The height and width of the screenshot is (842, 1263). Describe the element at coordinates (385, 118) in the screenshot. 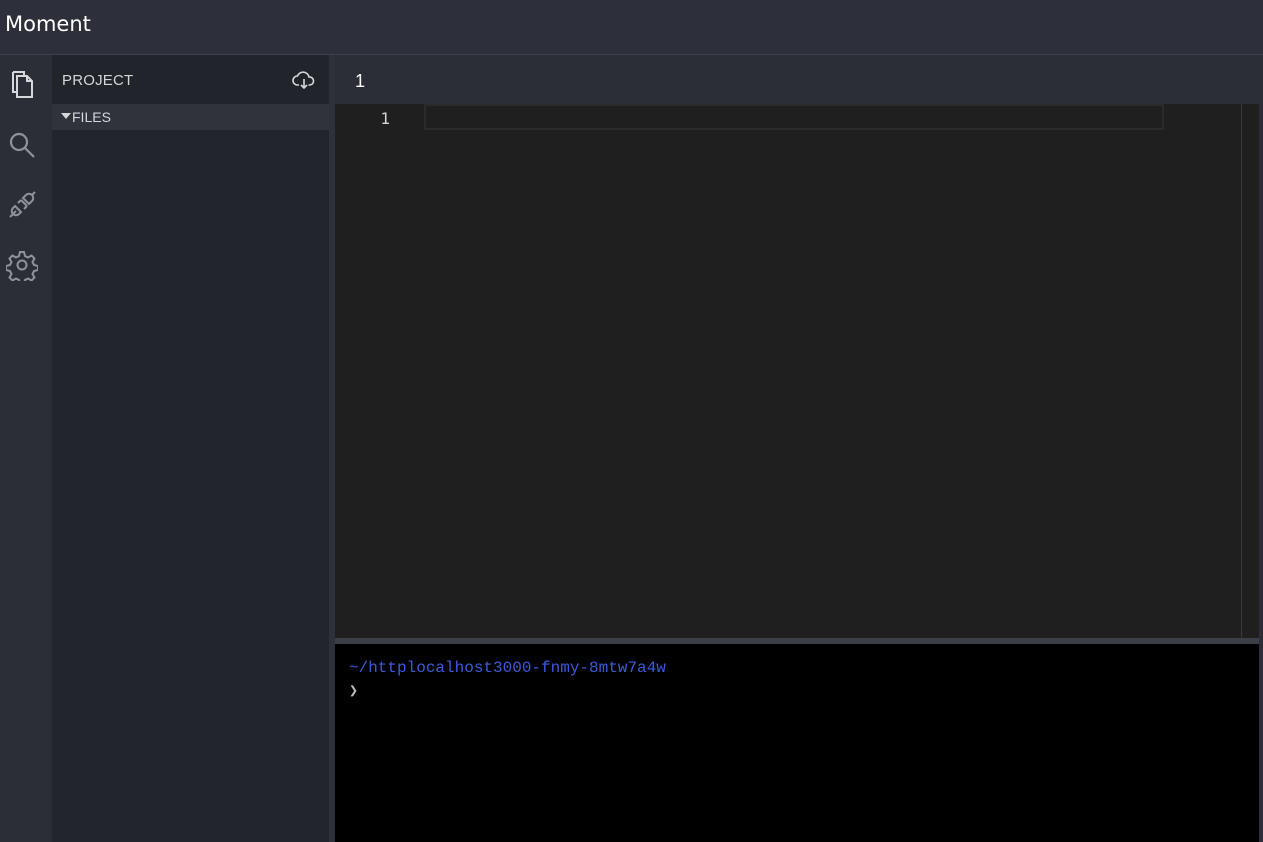

I see `line-number: 1` at that location.